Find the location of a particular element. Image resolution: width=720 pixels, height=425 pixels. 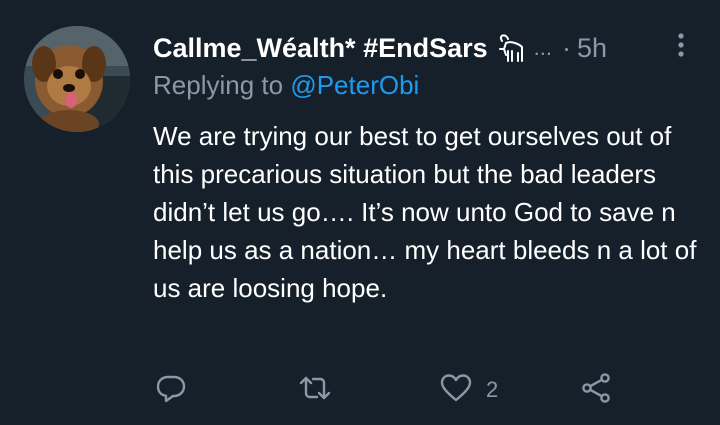

replying-prefix: Replying to is located at coordinates (218, 85).